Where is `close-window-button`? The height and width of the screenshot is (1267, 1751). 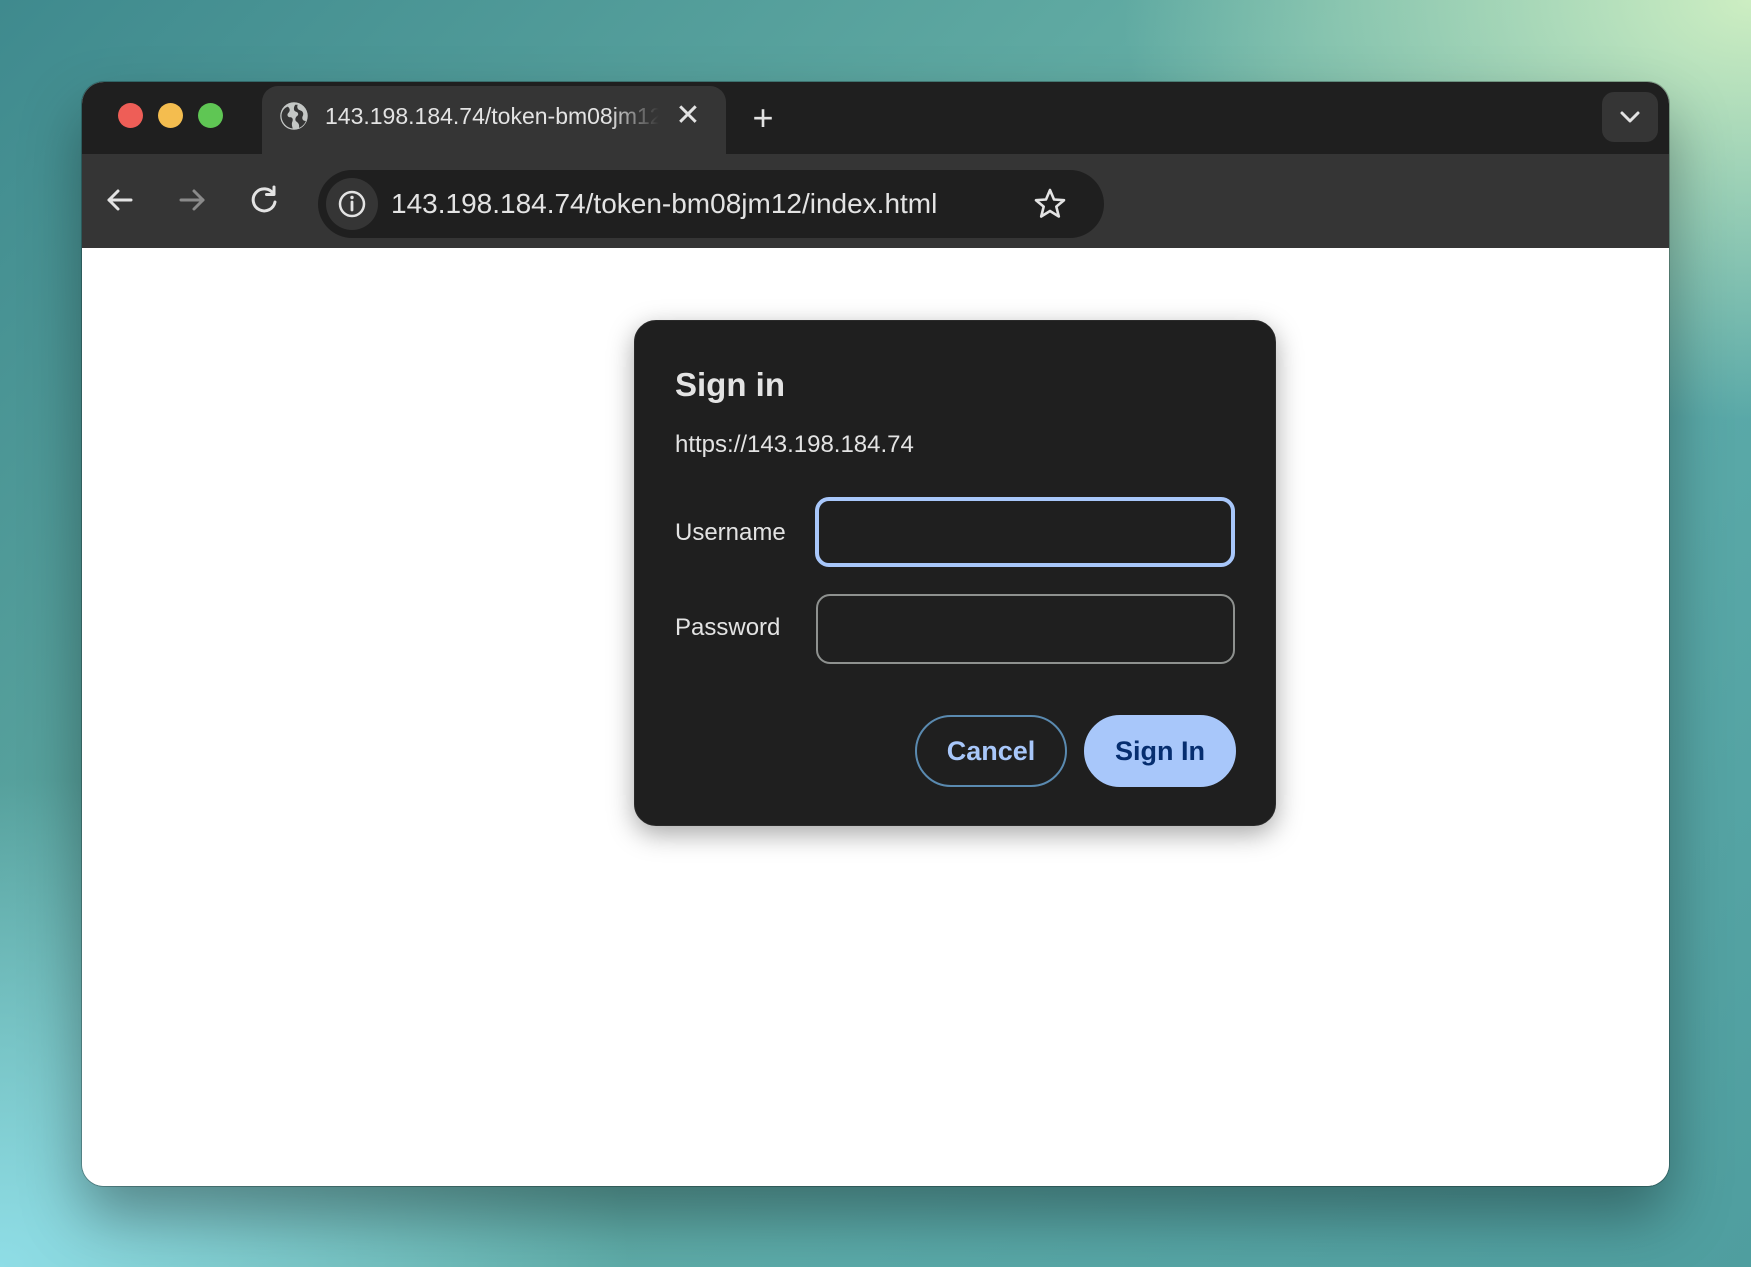
close-window-button is located at coordinates (130, 115).